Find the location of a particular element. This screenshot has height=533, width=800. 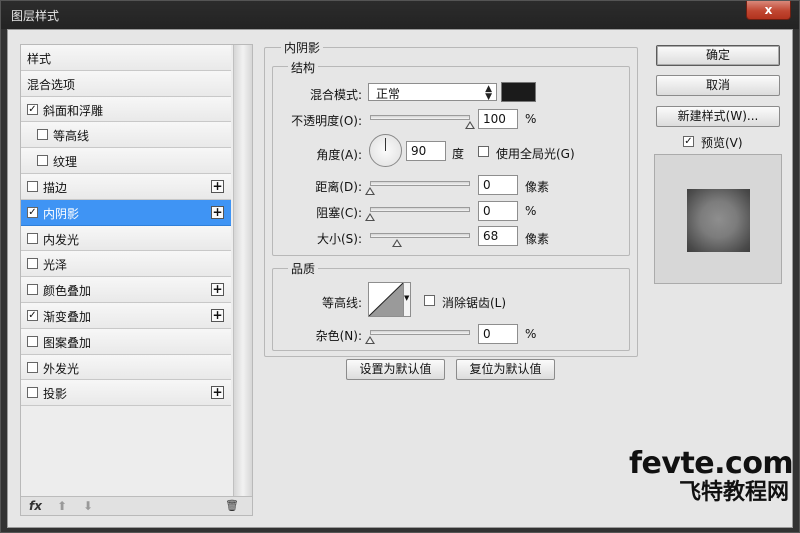

size-input: 68 is located at coordinates (498, 236).